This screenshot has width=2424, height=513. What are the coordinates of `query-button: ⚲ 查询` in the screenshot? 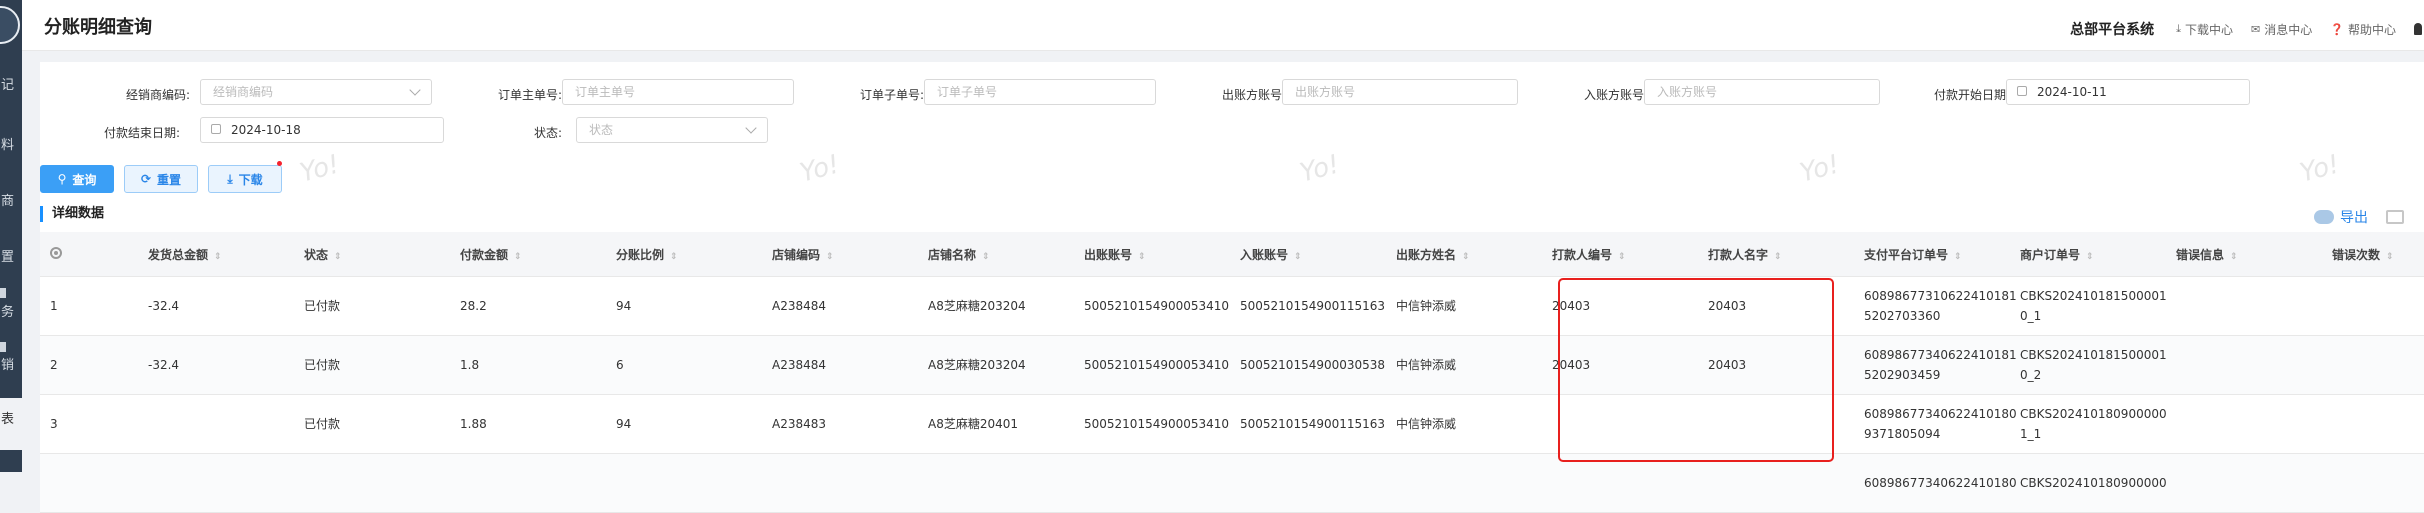 It's located at (77, 179).